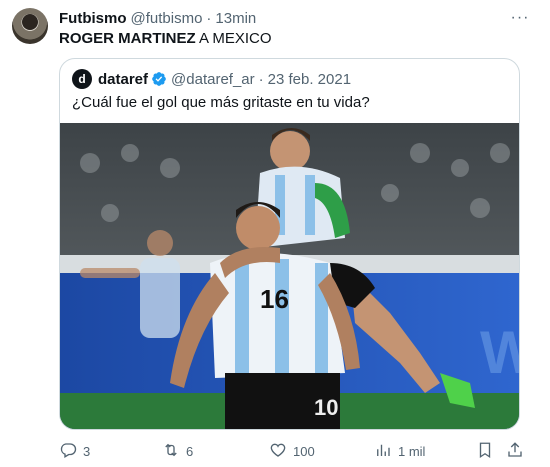 Image resolution: width=550 pixels, height=467 pixels. Describe the element at coordinates (309, 79) in the screenshot. I see `quoted-date: 23 feb. 2021` at that location.